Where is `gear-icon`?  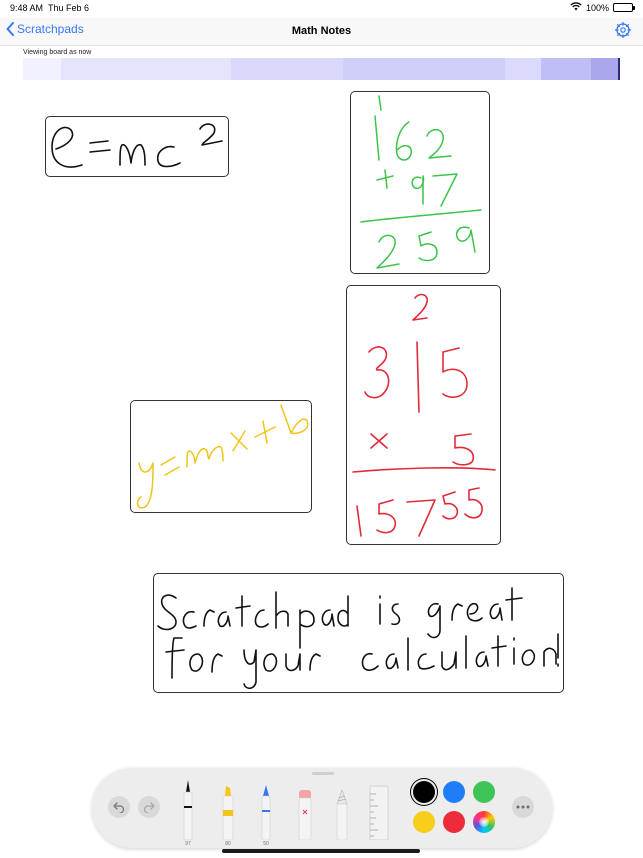 gear-icon is located at coordinates (623, 30).